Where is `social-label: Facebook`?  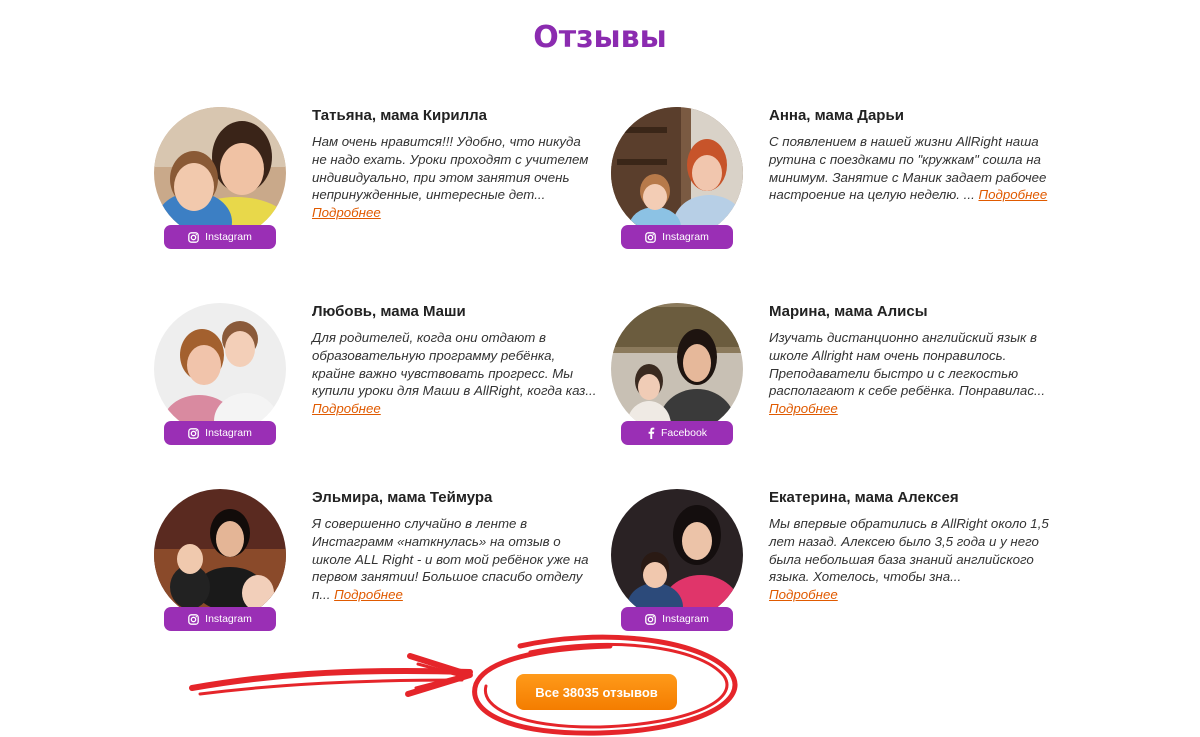 social-label: Facebook is located at coordinates (684, 433).